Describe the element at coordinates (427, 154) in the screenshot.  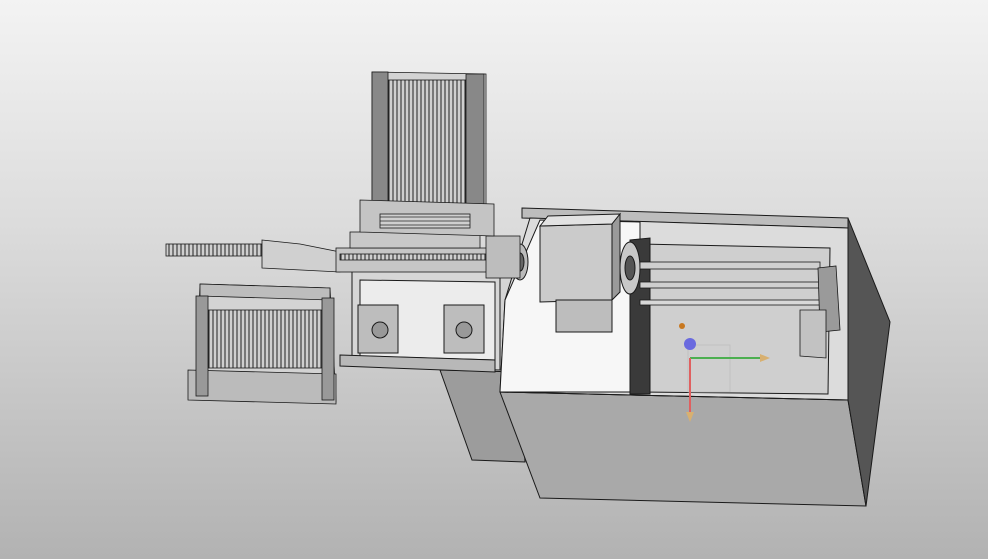
I see `vertical-magazine` at that location.